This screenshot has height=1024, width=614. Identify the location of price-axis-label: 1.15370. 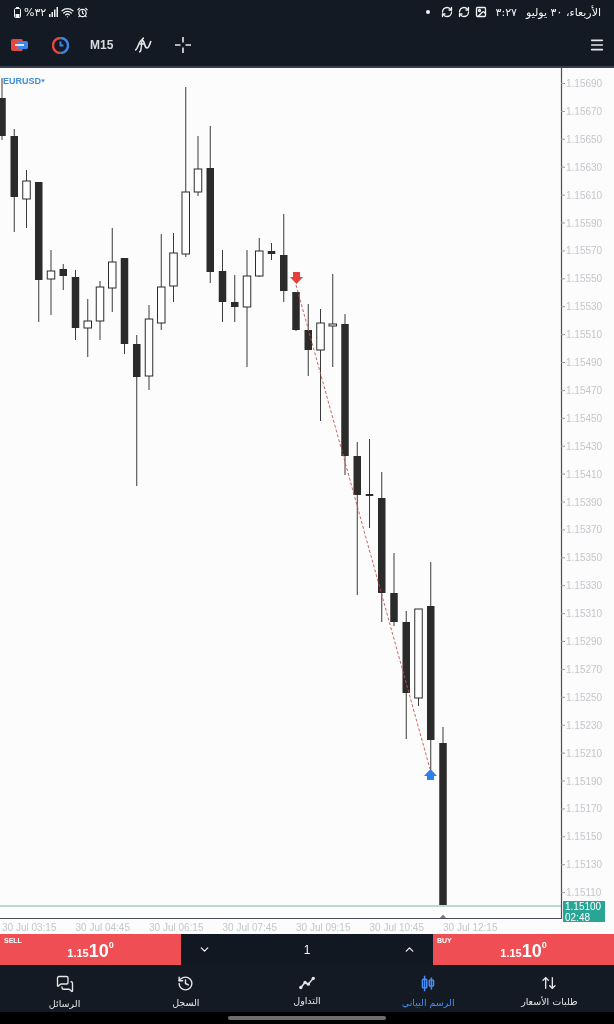
(584, 530).